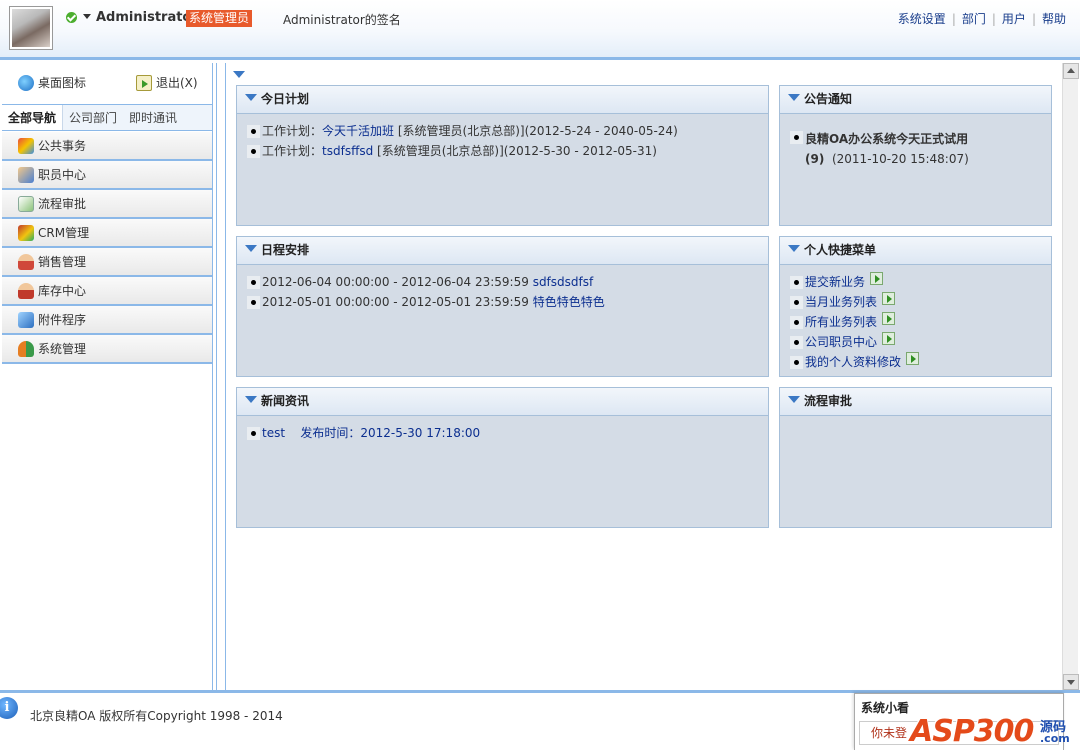 This screenshot has width=1080, height=750. Describe the element at coordinates (1014, 19) in the screenshot. I see `user-link: 用户` at that location.